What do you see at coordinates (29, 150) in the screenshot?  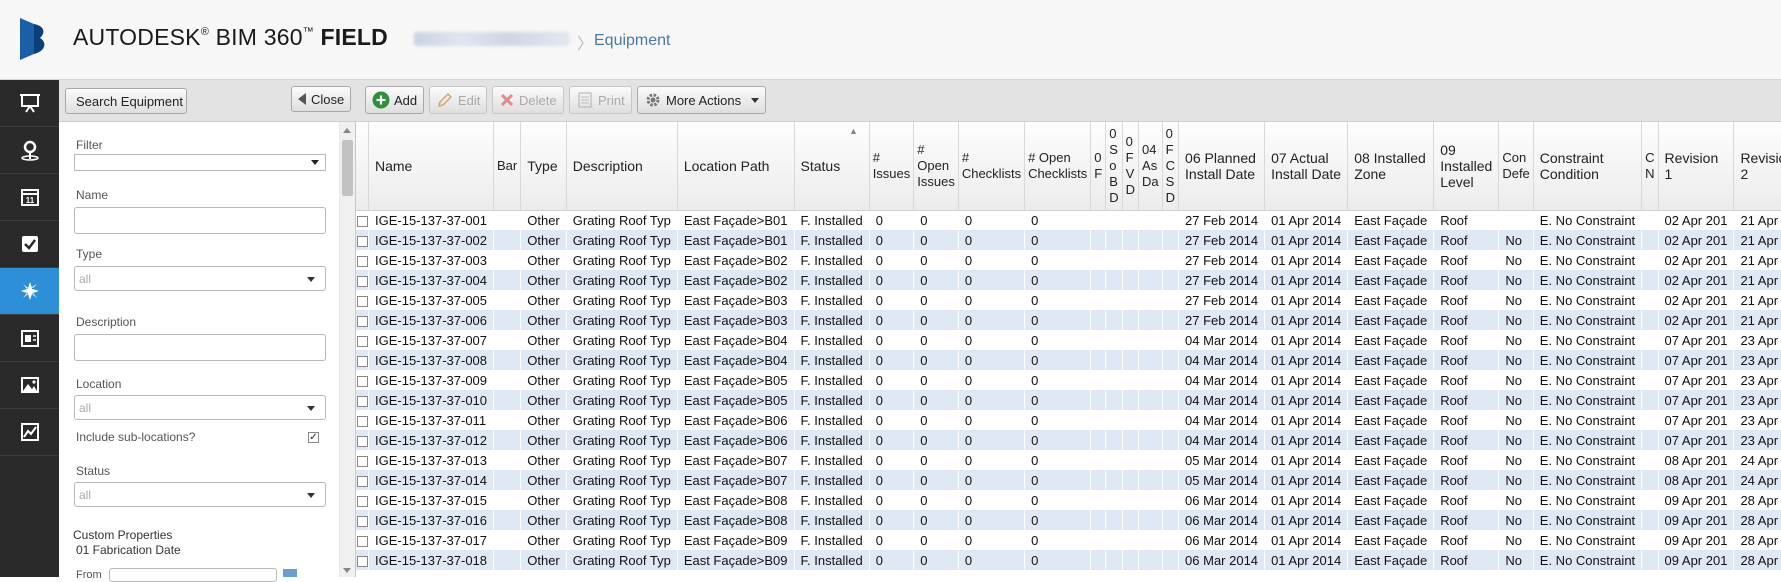 I see `nav-locations` at bounding box center [29, 150].